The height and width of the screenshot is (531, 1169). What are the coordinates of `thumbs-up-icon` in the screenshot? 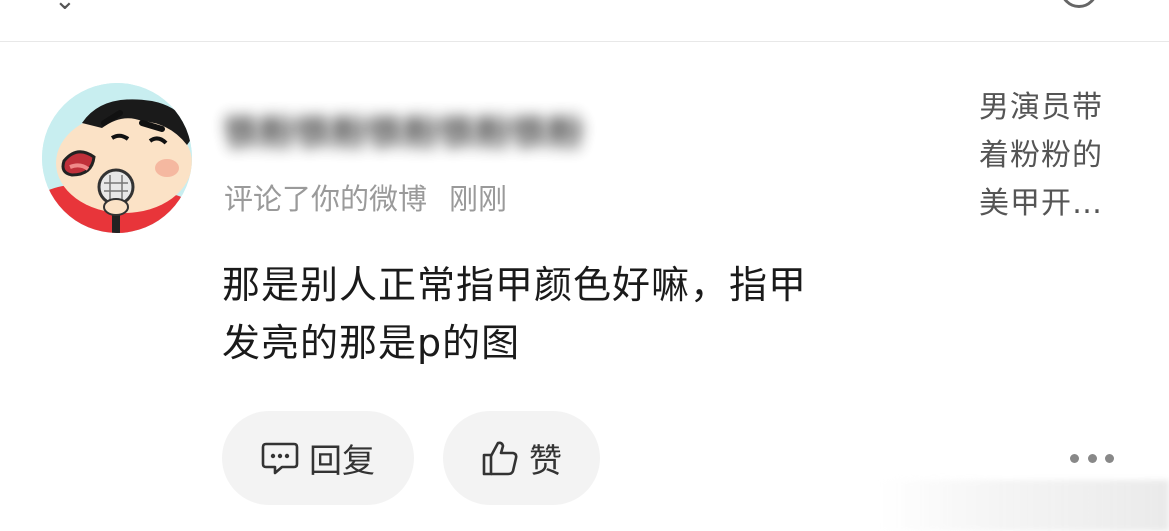 It's located at (500, 458).